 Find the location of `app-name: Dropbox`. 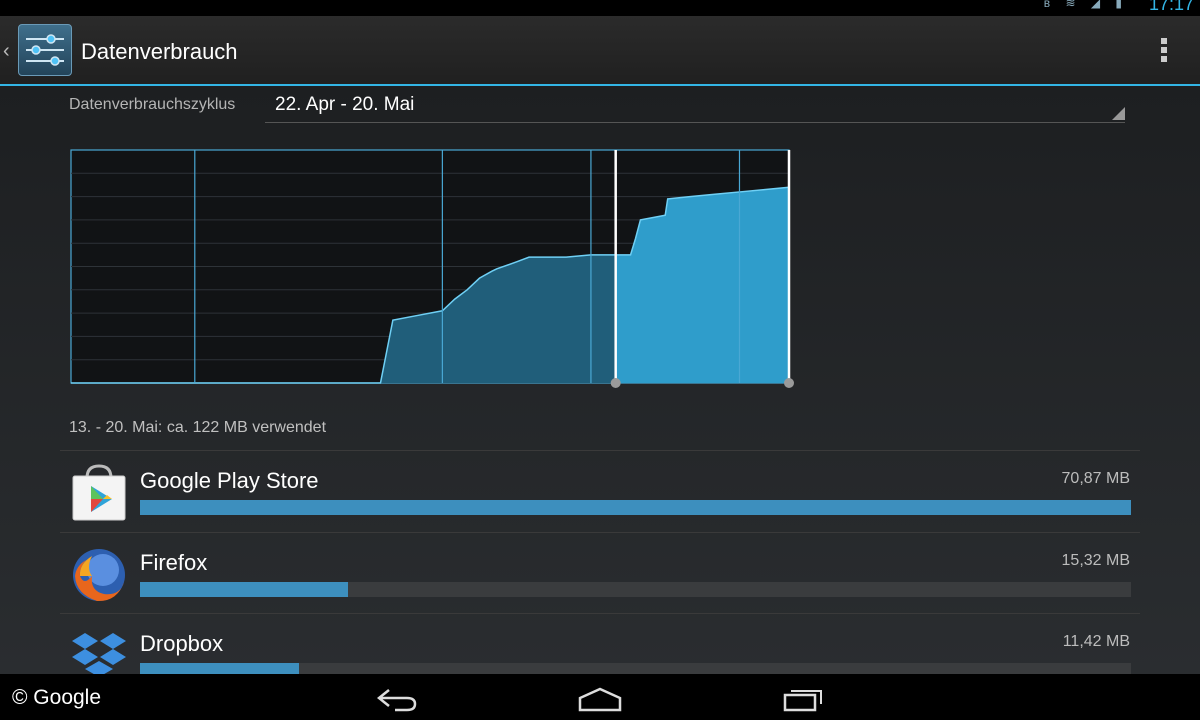

app-name: Dropbox is located at coordinates (182, 643).